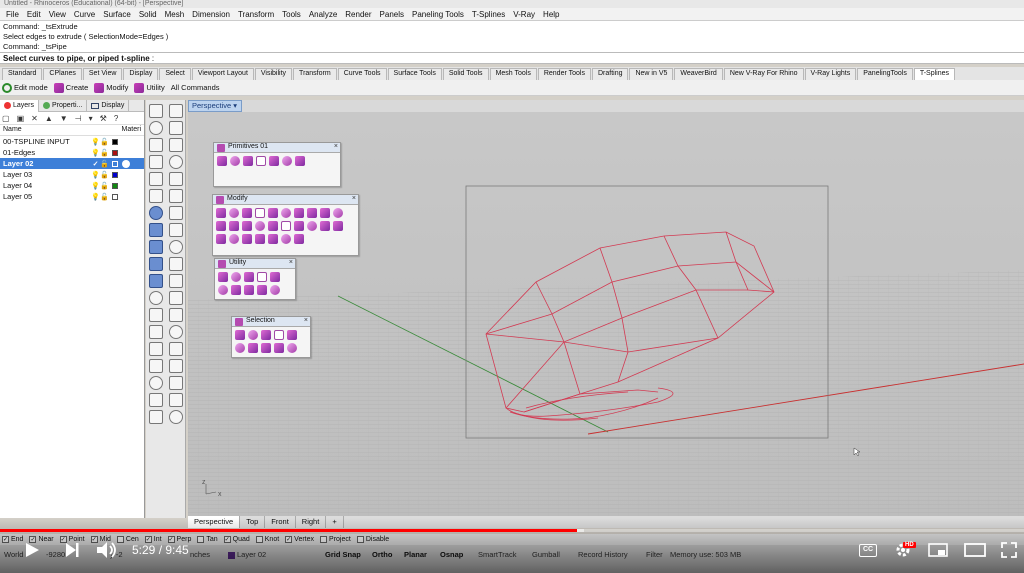 The height and width of the screenshot is (573, 1024). I want to click on menu-item-solid: Solid, so click(148, 14).